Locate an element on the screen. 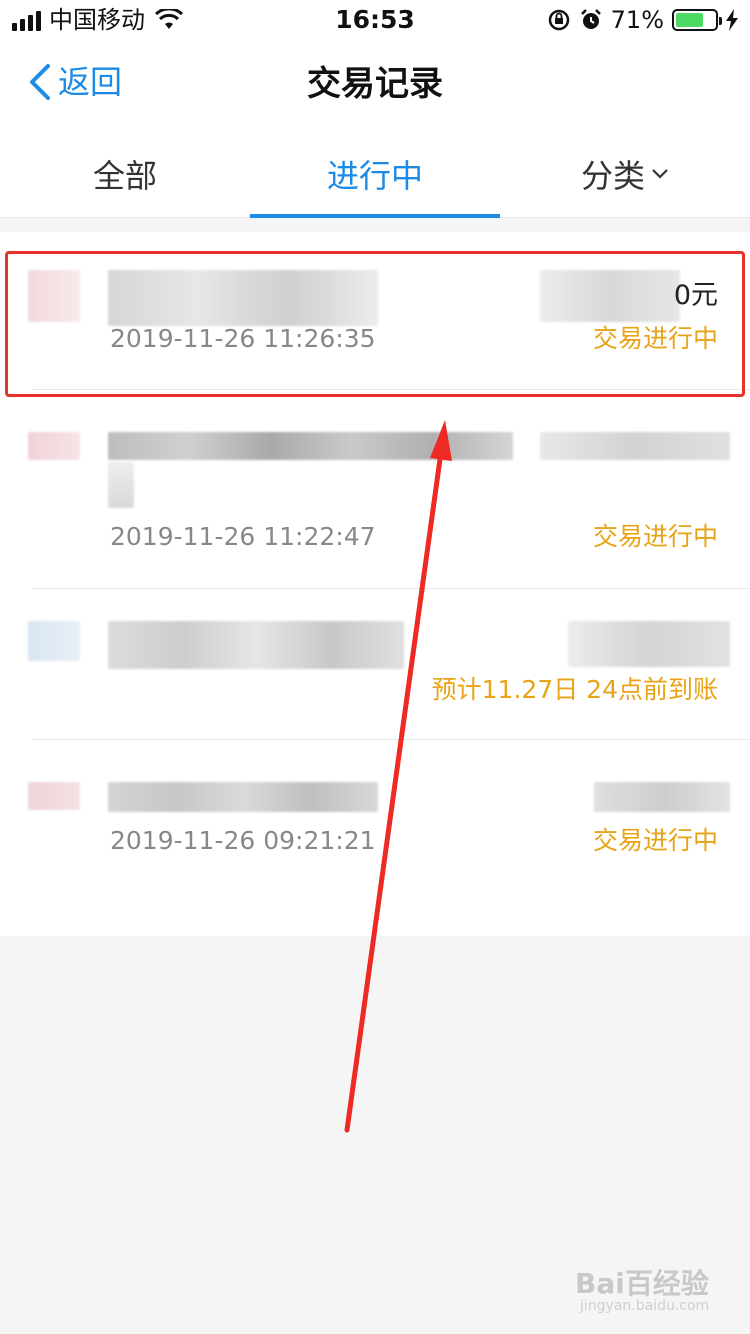 This screenshot has width=750, height=1334. watermark-logo: Bai百经验 is located at coordinates (642, 1283).